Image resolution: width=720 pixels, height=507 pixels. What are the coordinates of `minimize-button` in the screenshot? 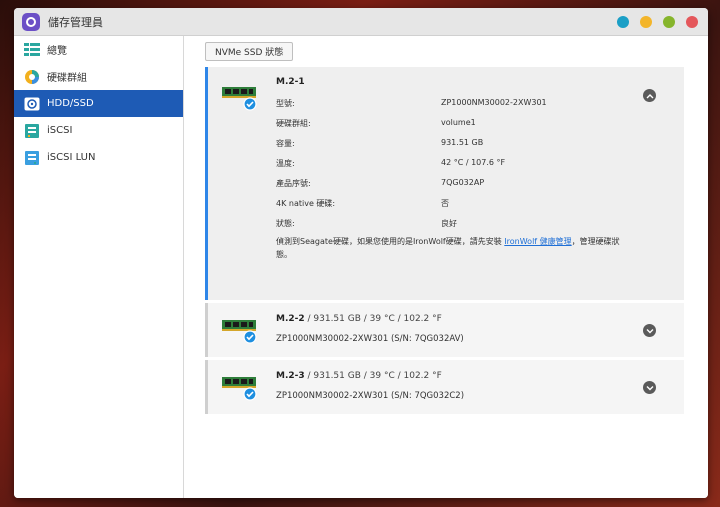 It's located at (646, 22).